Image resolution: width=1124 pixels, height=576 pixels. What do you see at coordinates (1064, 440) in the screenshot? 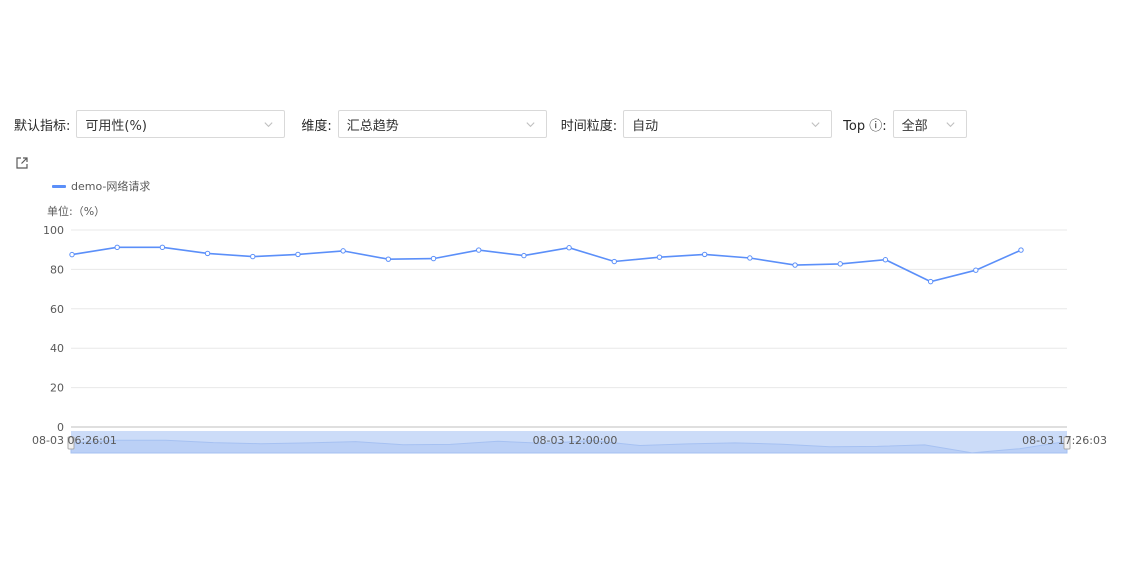
I see `x-label-end: 08-03 17:26:03` at bounding box center [1064, 440].